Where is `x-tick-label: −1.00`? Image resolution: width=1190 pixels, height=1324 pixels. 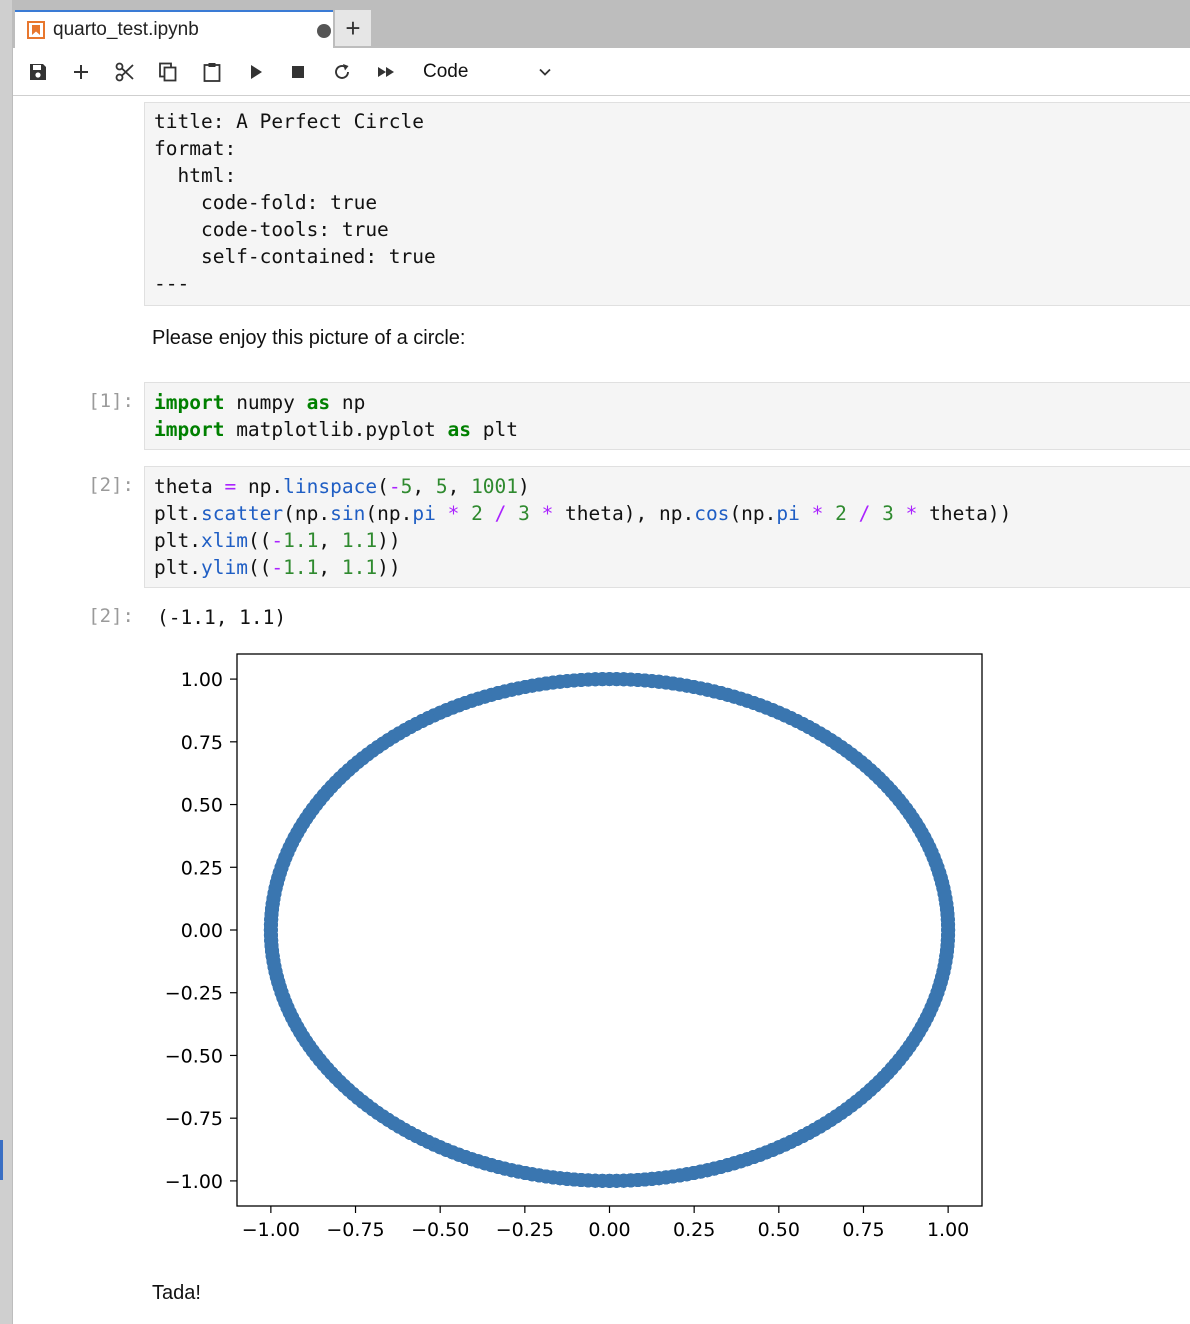 x-tick-label: −1.00 is located at coordinates (271, 1230).